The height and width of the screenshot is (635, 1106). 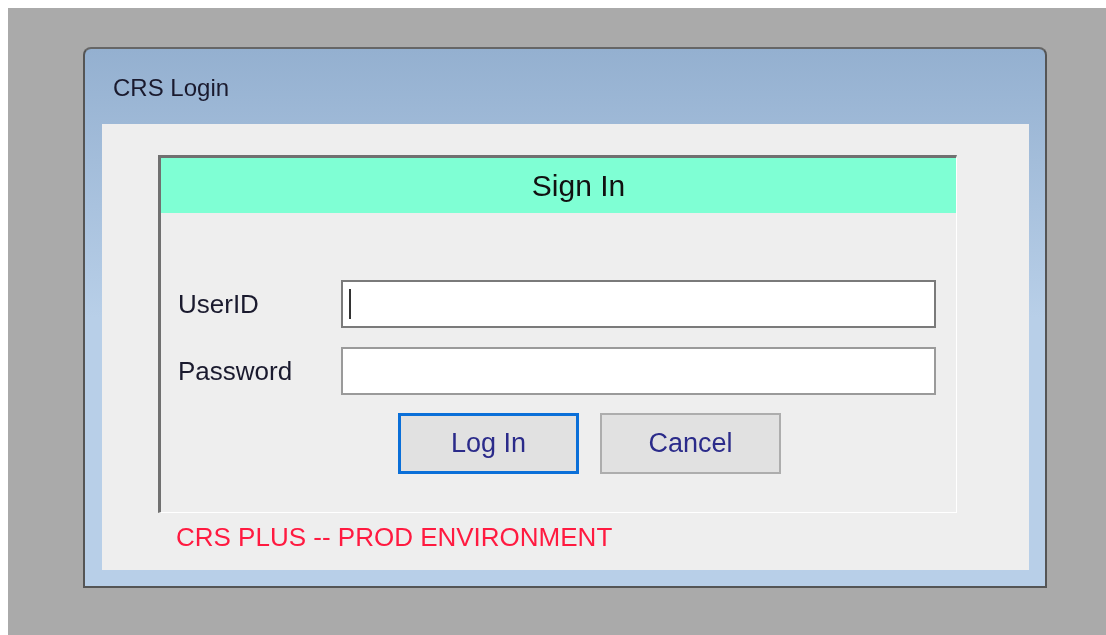 What do you see at coordinates (394, 537) in the screenshot?
I see `environment-note: CRS PLUS -- PROD ENVIRONMENT` at bounding box center [394, 537].